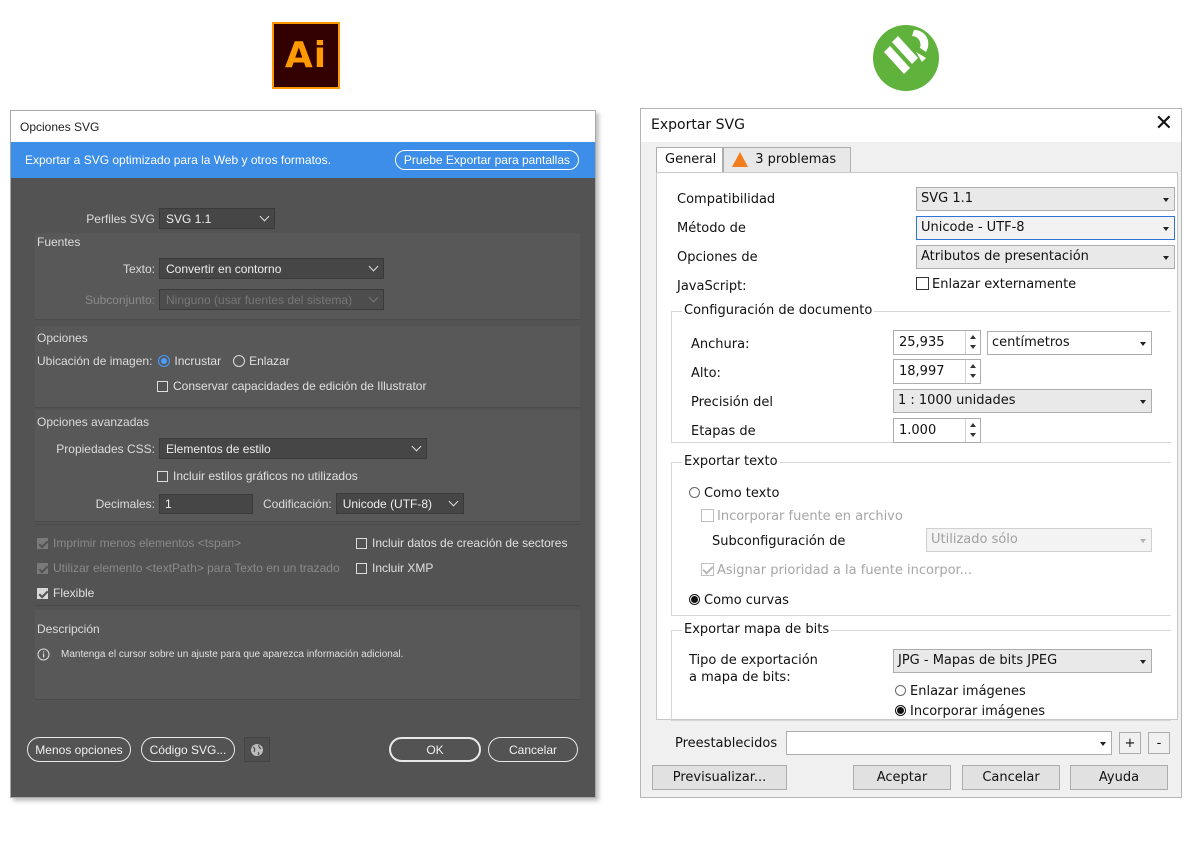 The width and height of the screenshot is (1200, 848). I want to click on embed-radio, so click(164, 361).